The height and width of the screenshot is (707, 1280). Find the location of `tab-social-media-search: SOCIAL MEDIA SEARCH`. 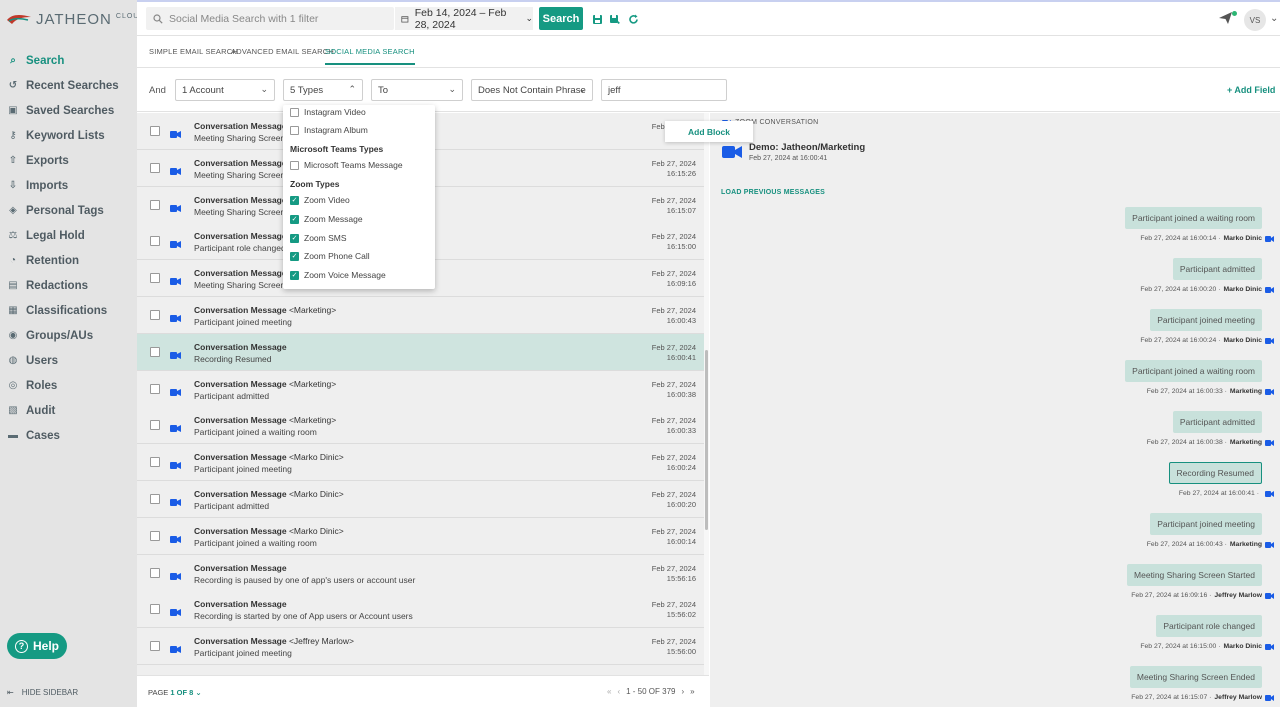

tab-social-media-search: SOCIAL MEDIA SEARCH is located at coordinates (370, 56).